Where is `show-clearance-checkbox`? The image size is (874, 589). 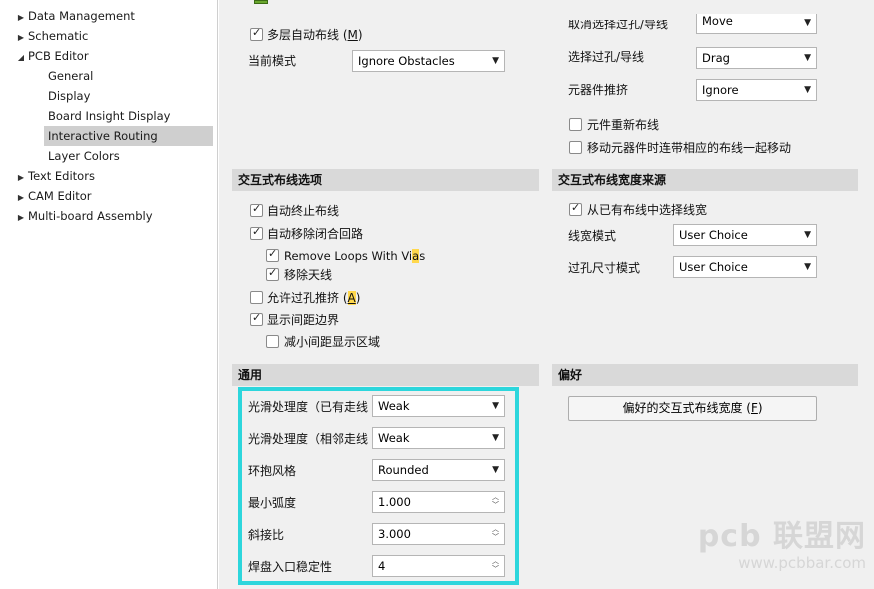
show-clearance-checkbox is located at coordinates (256, 318).